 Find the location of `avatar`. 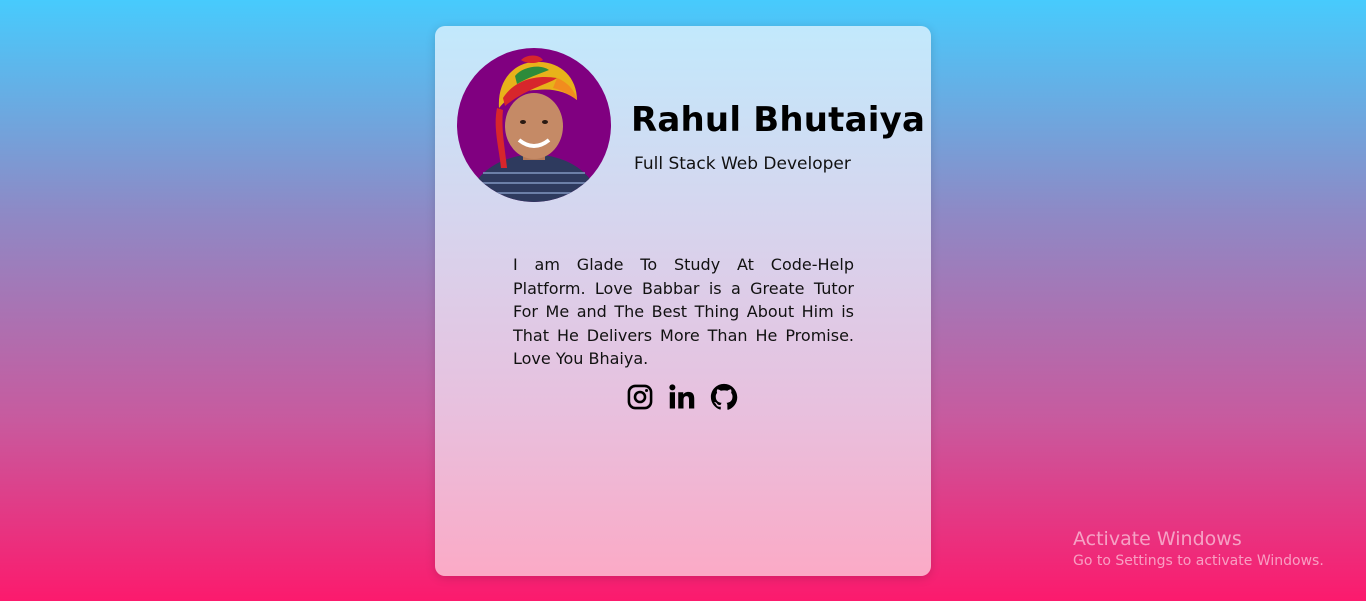

avatar is located at coordinates (534, 125).